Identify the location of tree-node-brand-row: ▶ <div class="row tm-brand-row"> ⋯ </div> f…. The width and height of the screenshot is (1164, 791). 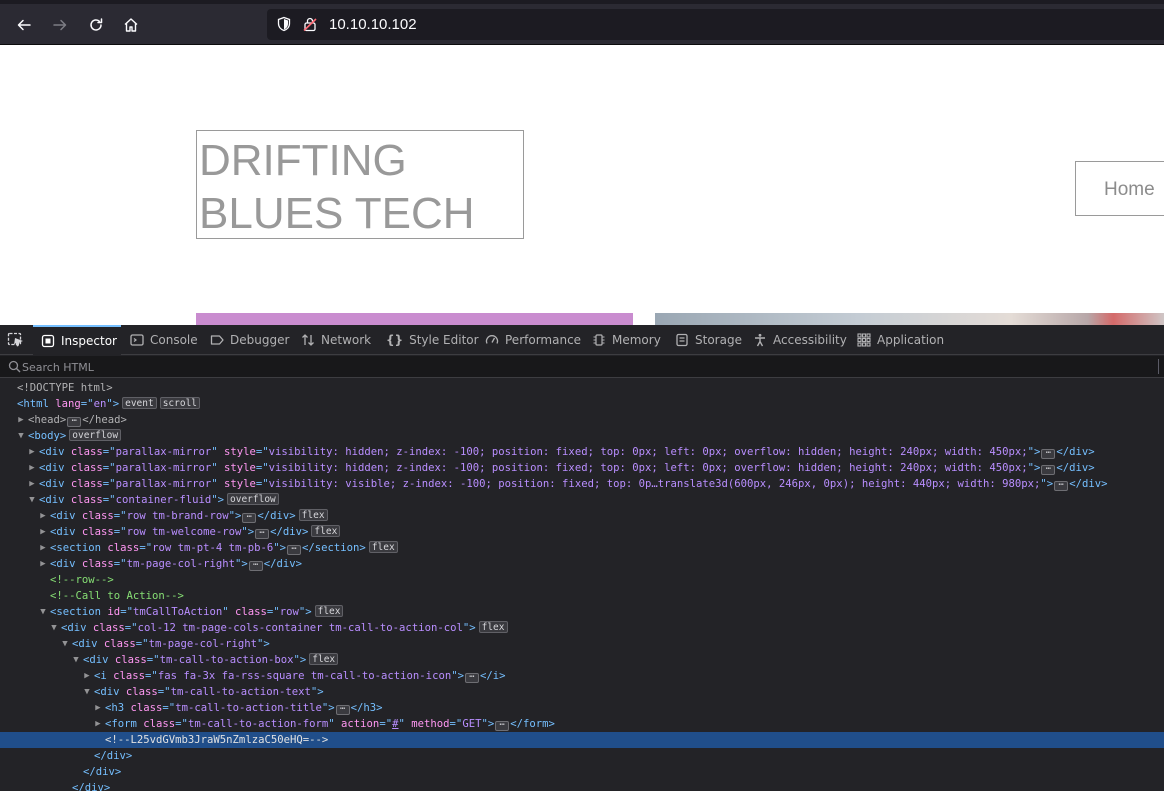
(582, 516).